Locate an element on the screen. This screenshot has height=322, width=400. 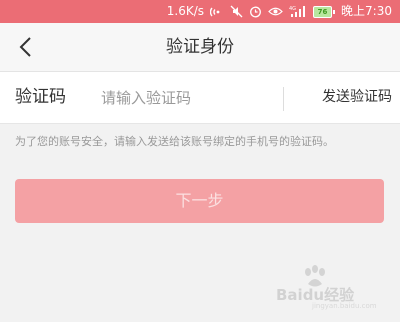
eye-icon is located at coordinates (275, 11).